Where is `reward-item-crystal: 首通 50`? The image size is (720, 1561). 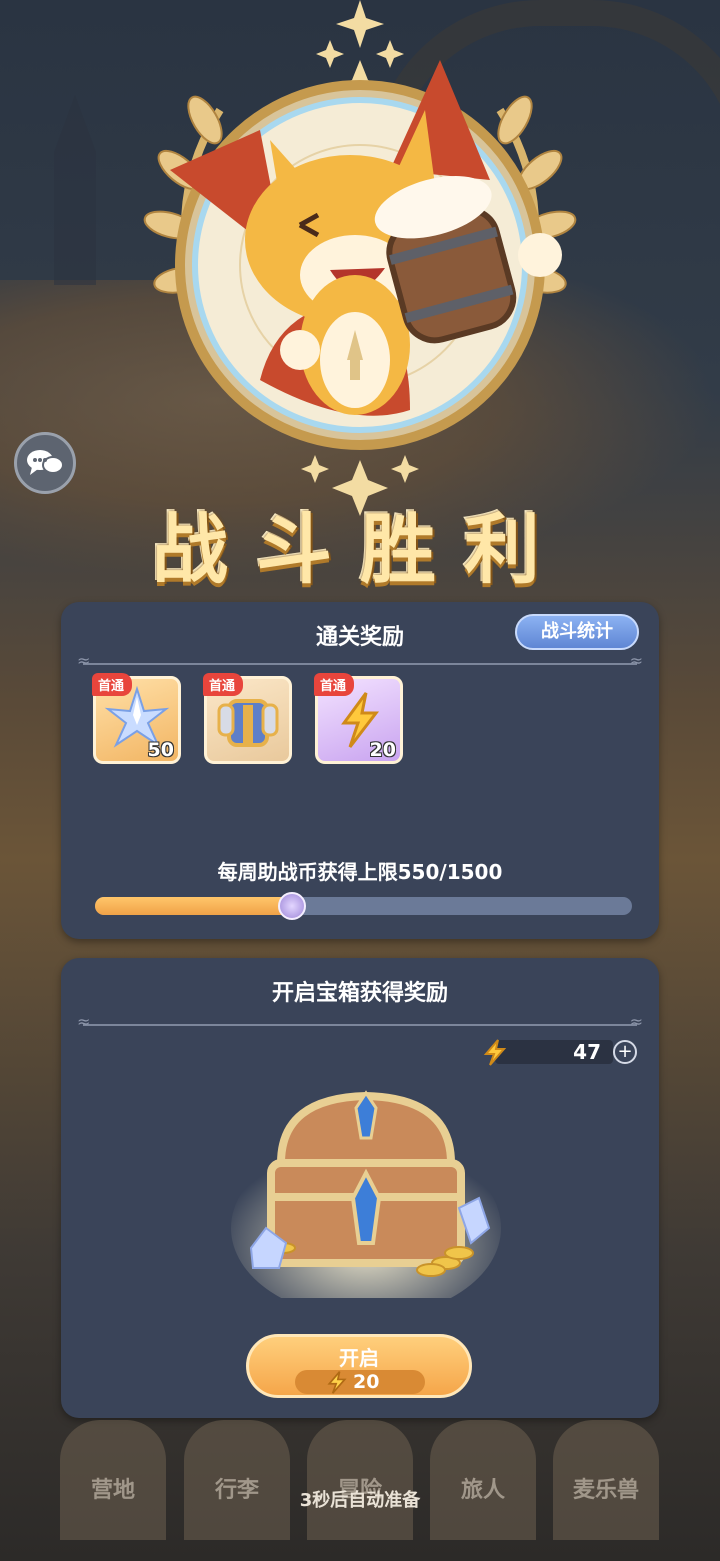
reward-item-crystal: 首通 50 is located at coordinates (136, 718).